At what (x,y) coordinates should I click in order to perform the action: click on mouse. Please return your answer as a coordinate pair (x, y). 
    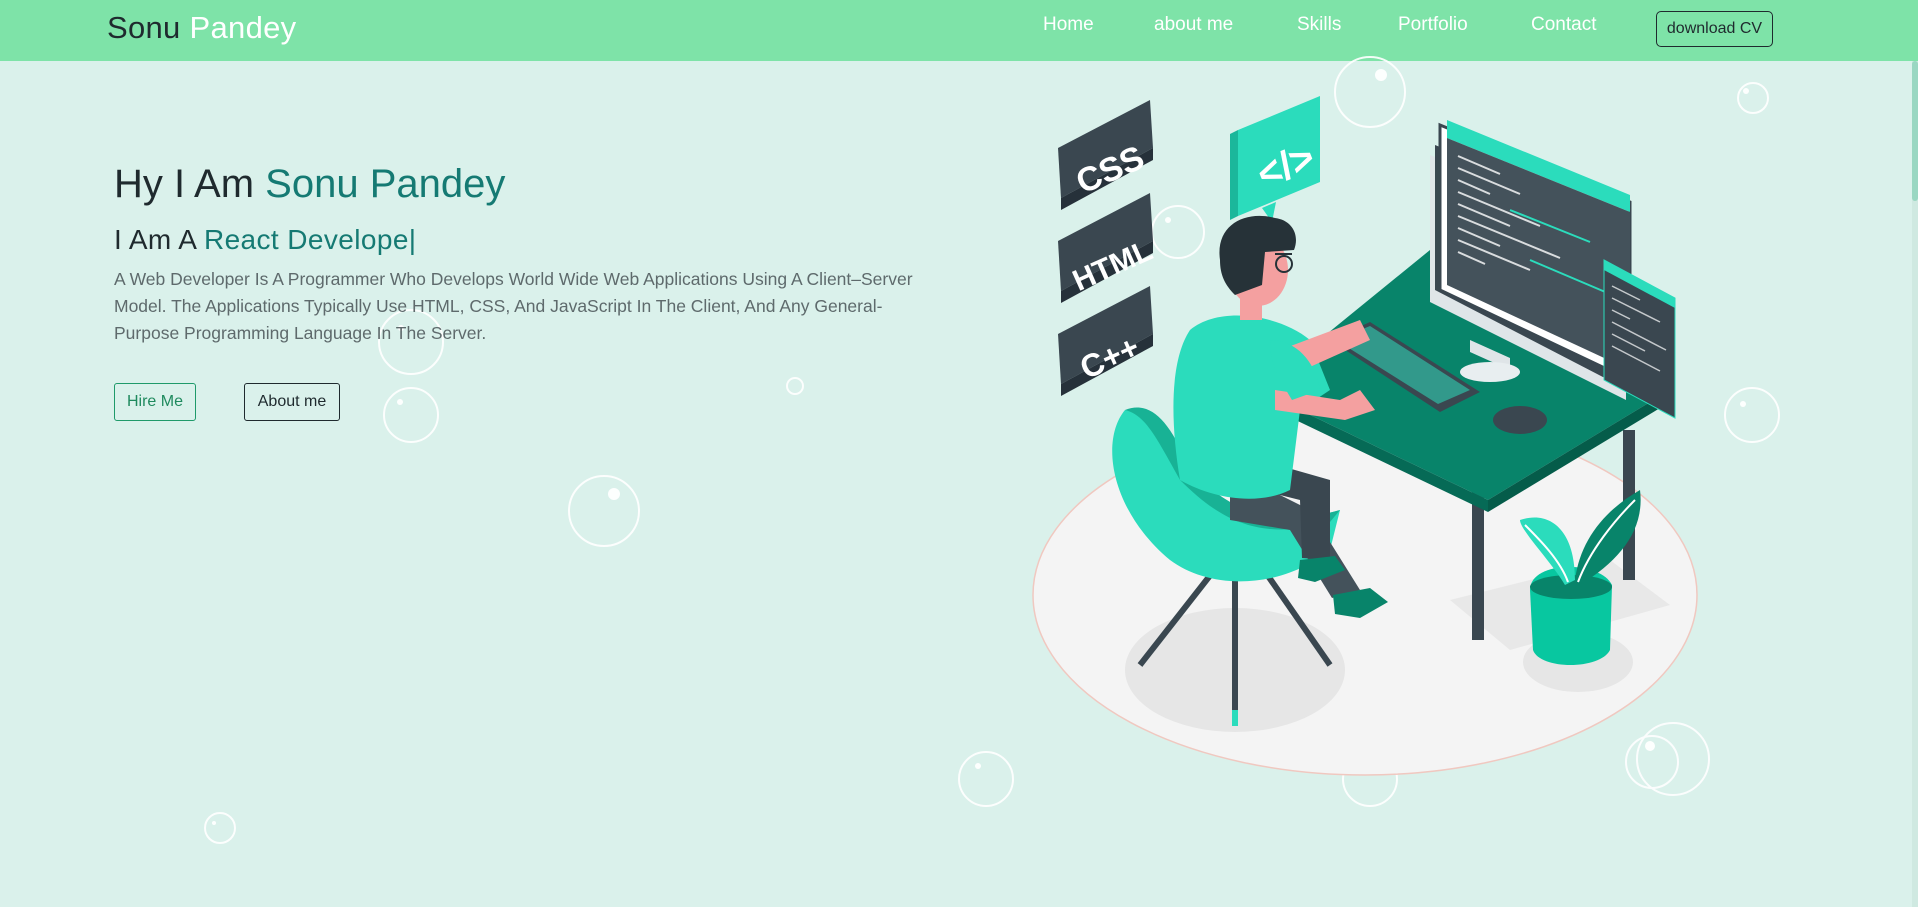
    Looking at the image, I should click on (1520, 420).